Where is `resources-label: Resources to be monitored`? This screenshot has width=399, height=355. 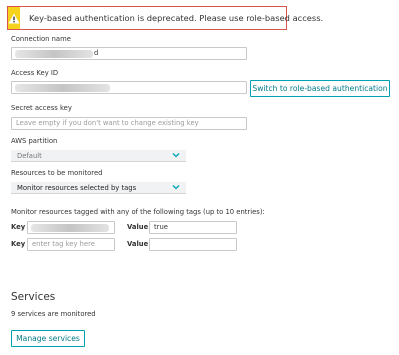 resources-label: Resources to be monitored is located at coordinates (57, 173).